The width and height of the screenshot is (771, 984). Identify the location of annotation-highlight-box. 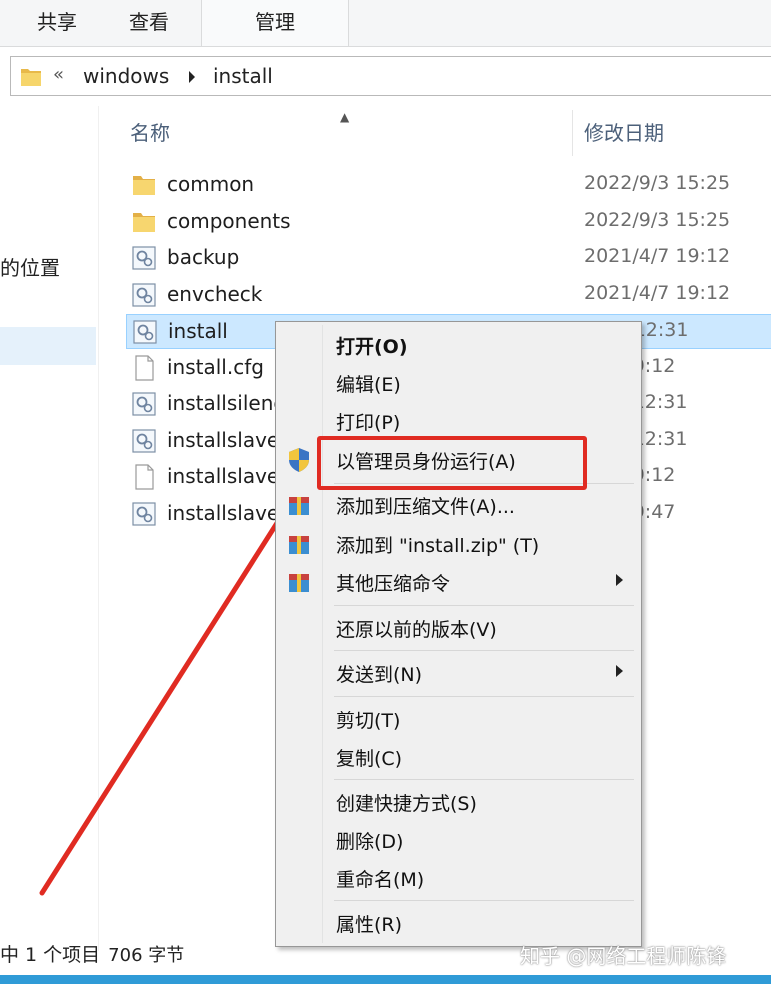
(452, 463).